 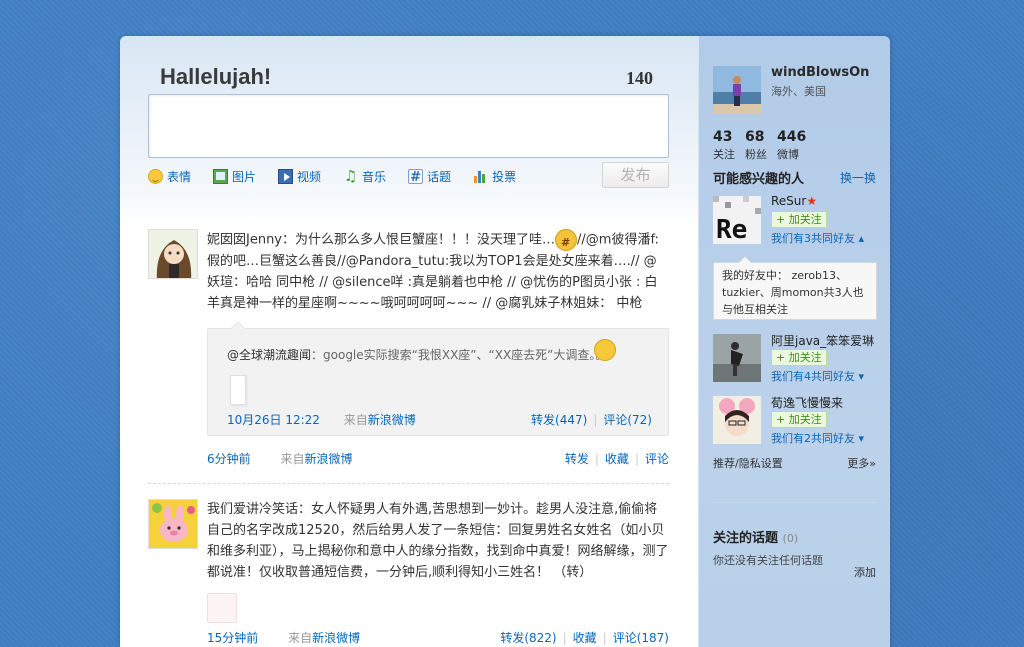 What do you see at coordinates (759, 179) in the screenshot?
I see `suggest-title: 可能感兴趣的人` at bounding box center [759, 179].